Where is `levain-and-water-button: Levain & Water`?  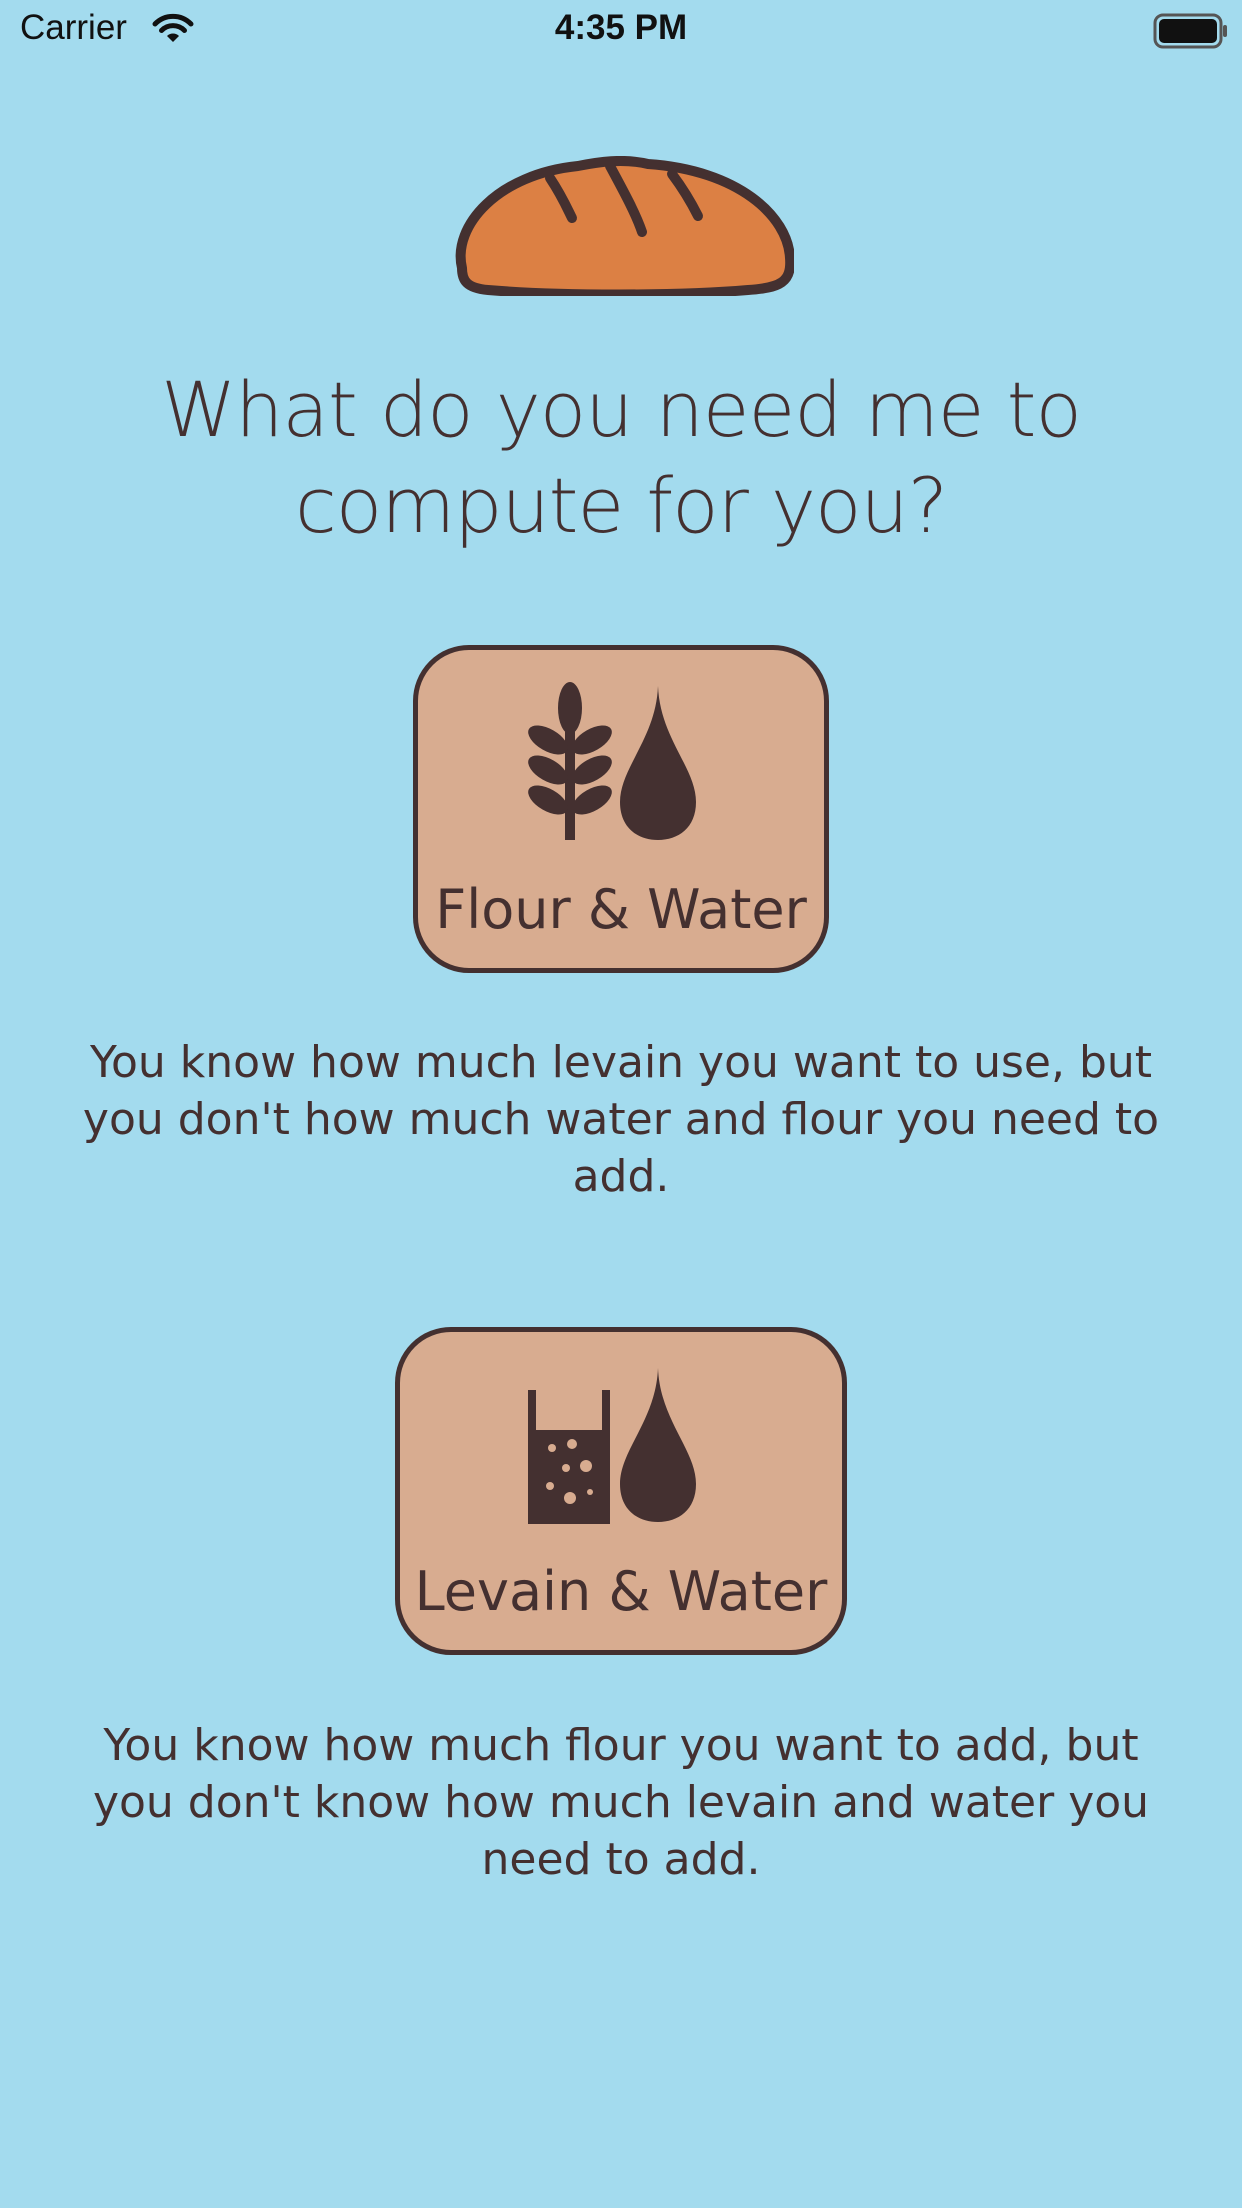 levain-and-water-button: Levain & Water is located at coordinates (621, 1491).